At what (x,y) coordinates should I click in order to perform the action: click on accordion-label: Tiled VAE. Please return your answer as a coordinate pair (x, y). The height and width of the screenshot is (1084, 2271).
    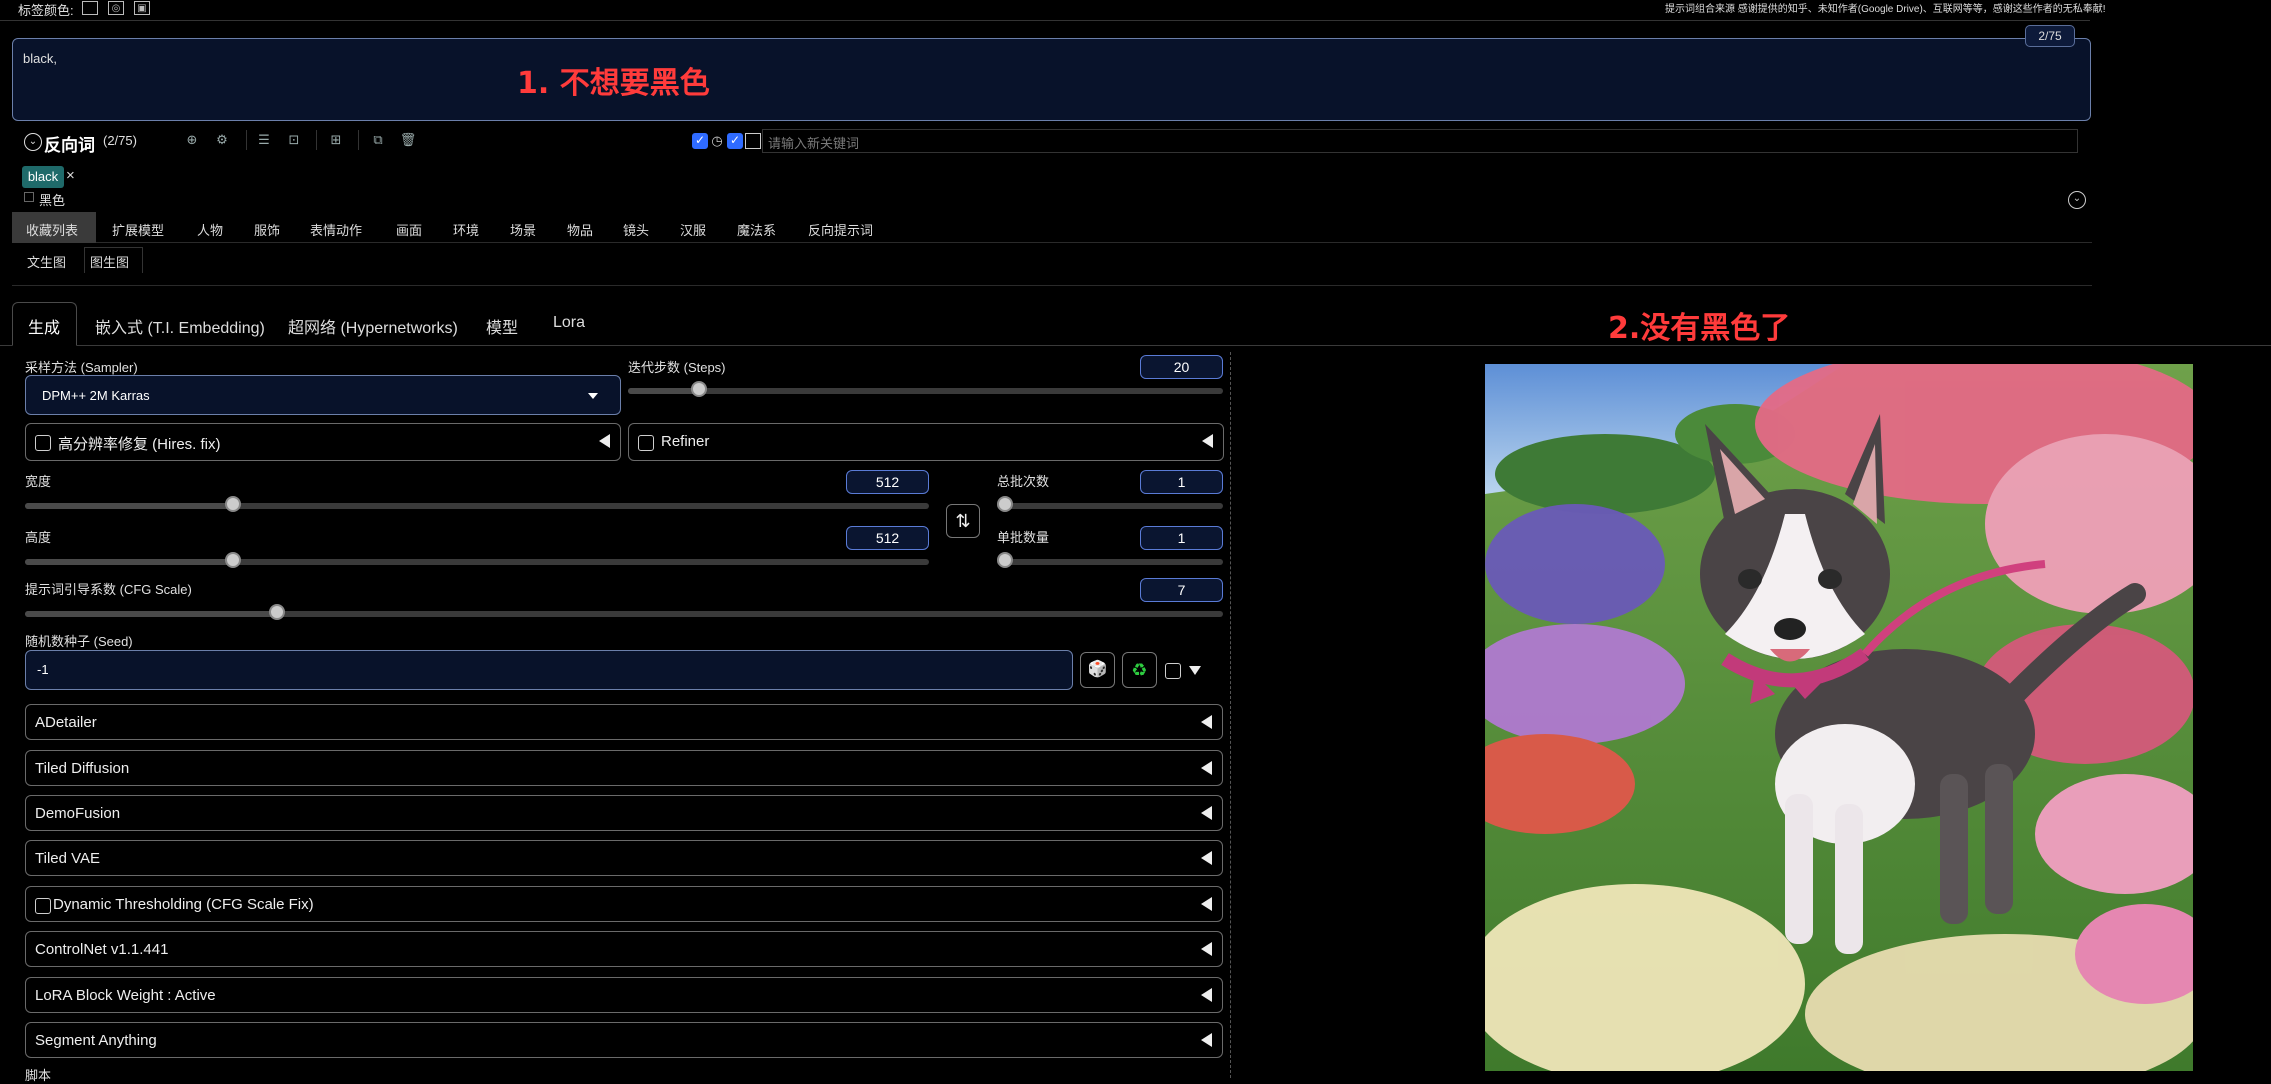
    Looking at the image, I should click on (68, 858).